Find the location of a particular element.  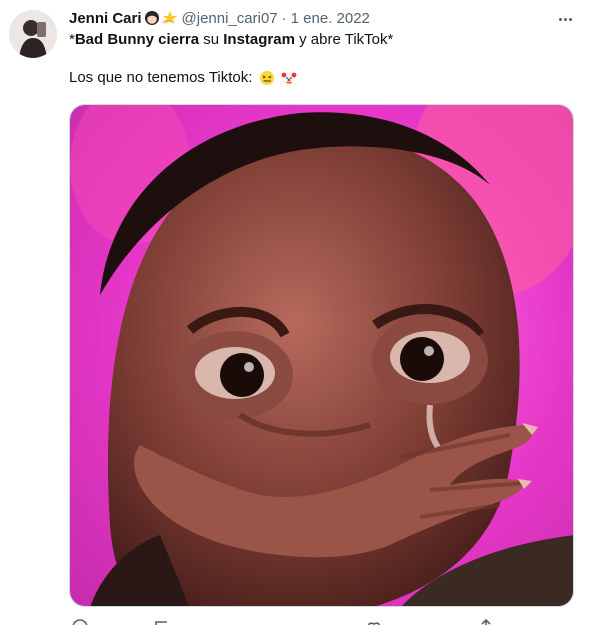

confounded-face-emoji is located at coordinates (267, 78).